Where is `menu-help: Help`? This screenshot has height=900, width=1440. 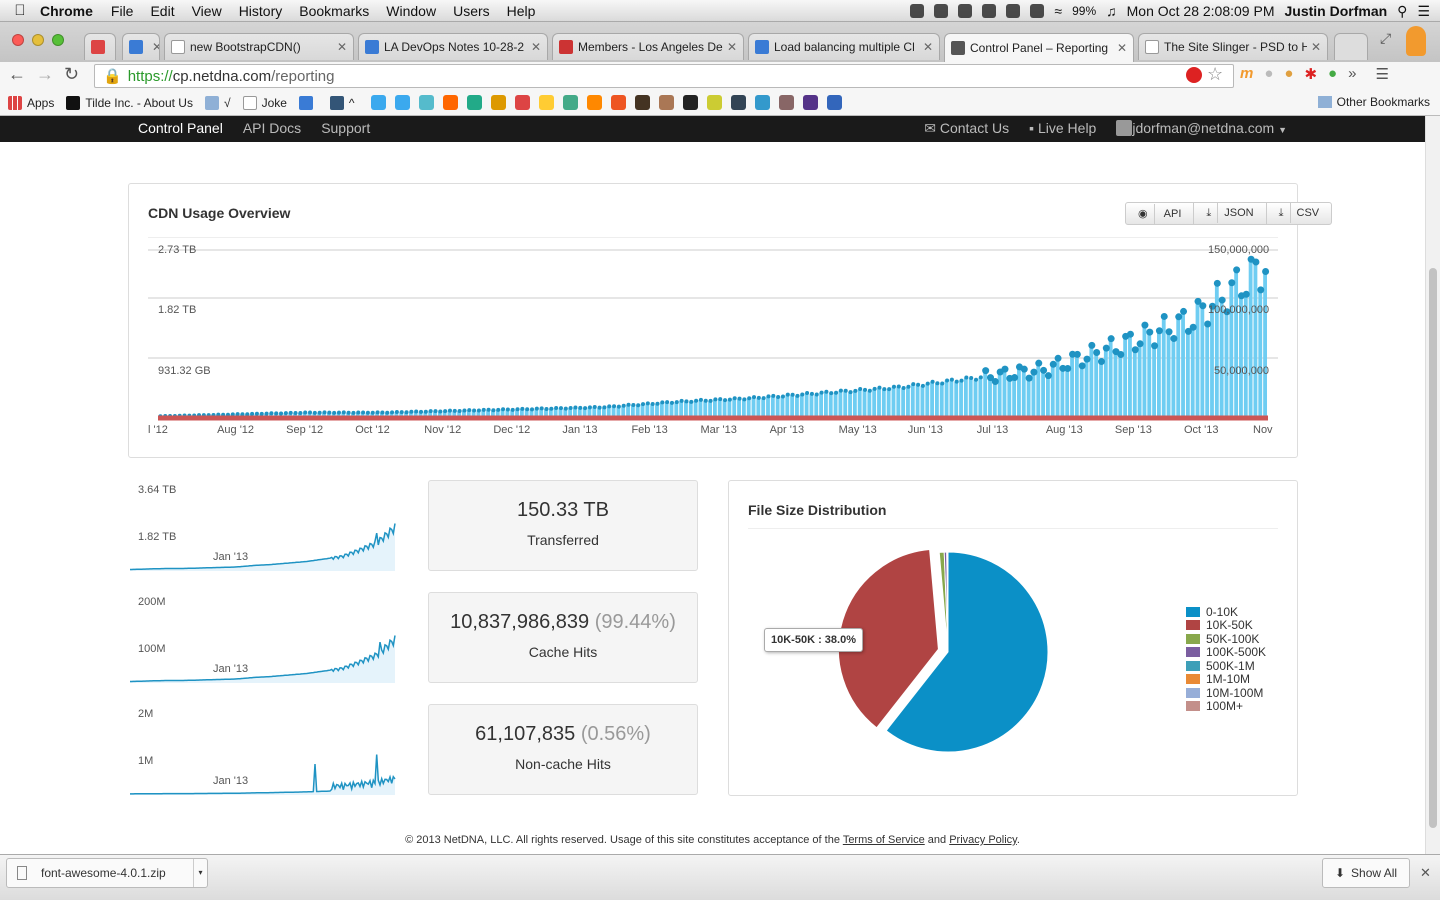 menu-help: Help is located at coordinates (521, 11).